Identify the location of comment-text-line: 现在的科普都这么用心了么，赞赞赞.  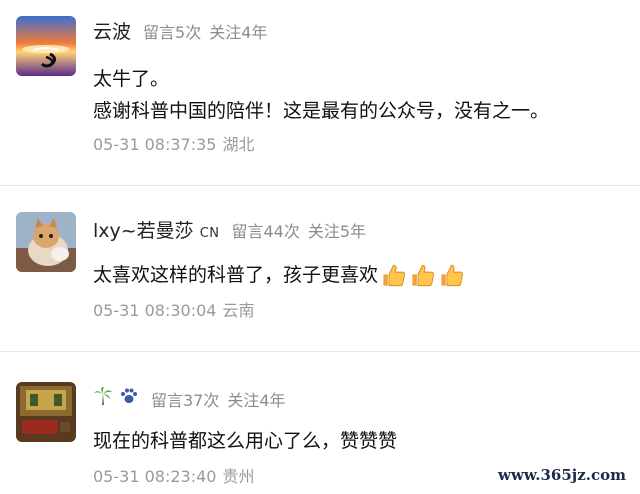
(245, 441).